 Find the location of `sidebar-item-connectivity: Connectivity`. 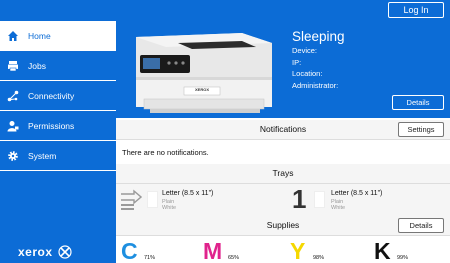

sidebar-item-connectivity: Connectivity is located at coordinates (58, 96).